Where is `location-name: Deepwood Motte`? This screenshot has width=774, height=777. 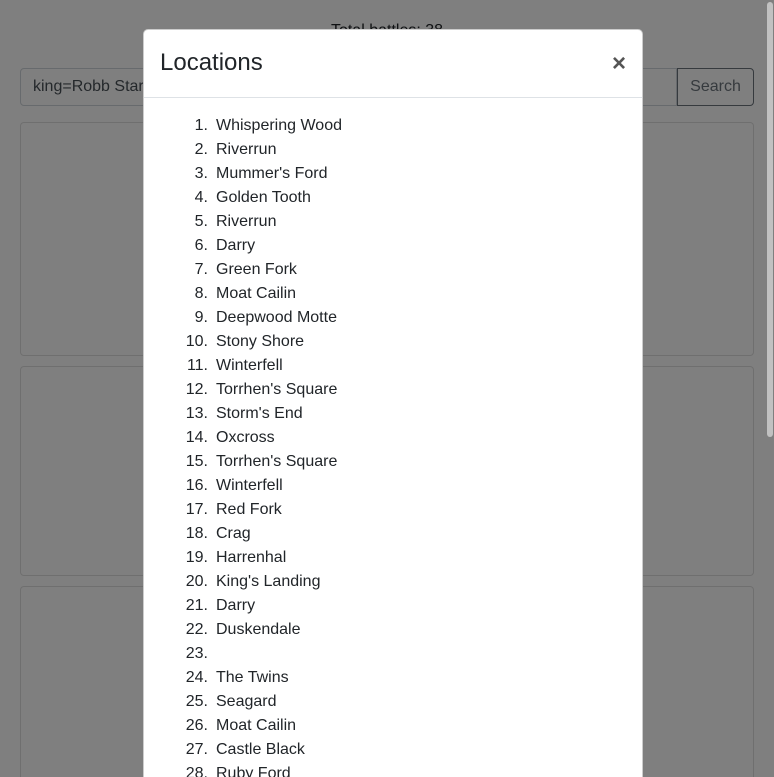
location-name: Deepwood Motte is located at coordinates (276, 317).